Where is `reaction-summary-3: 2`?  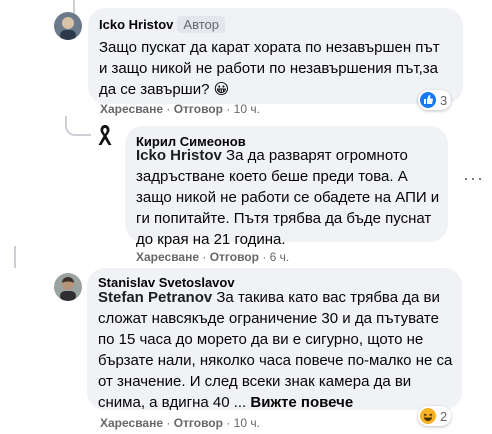
reaction-summary-3: 2 is located at coordinates (435, 416).